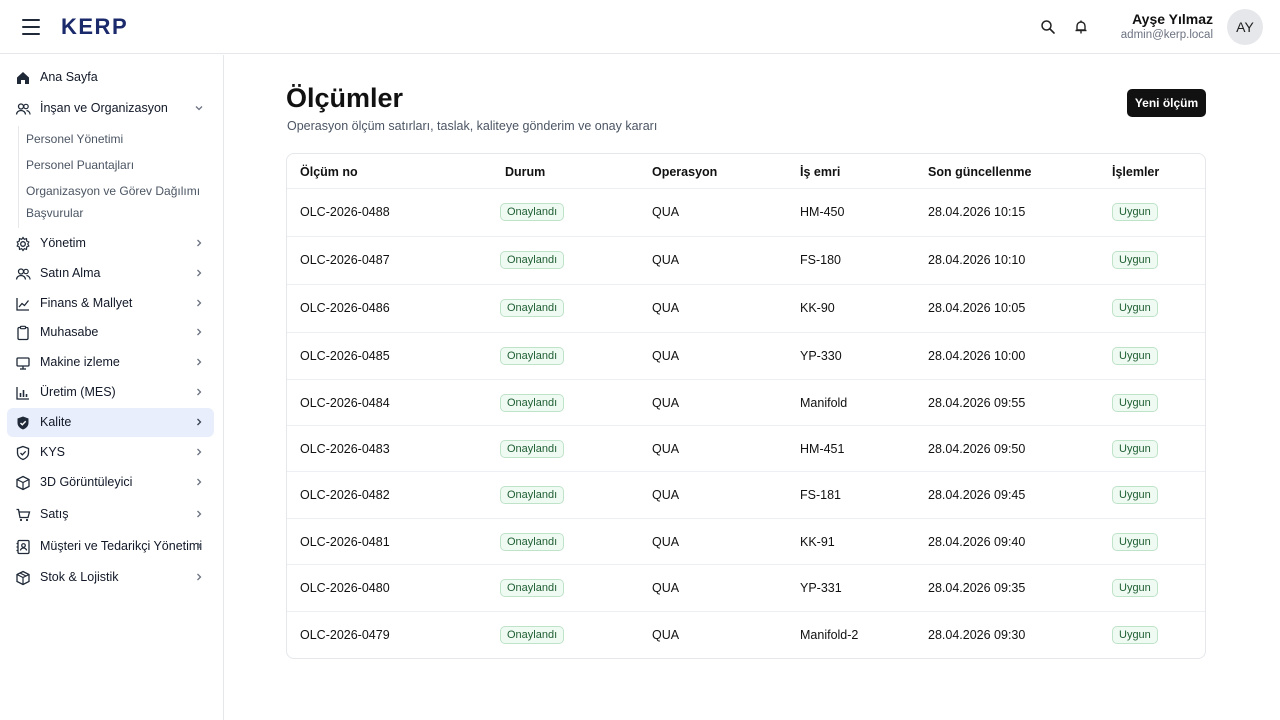 This screenshot has height=720, width=1280. I want to click on users-icon, so click(23, 109).